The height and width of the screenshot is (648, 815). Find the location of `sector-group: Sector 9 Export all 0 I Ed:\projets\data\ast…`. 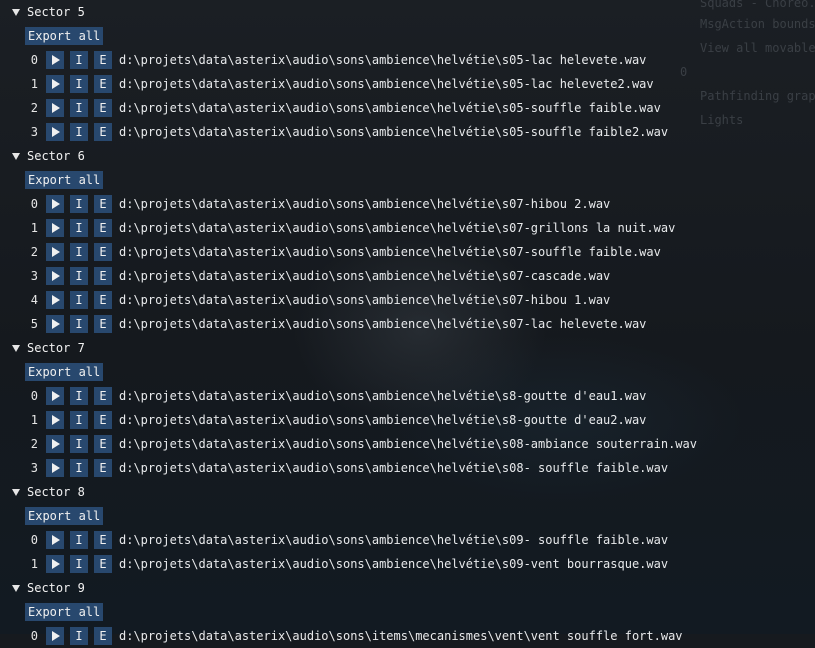

sector-group: Sector 9 Export all 0 I Ed:\projets\data\ast… is located at coordinates (407, 612).